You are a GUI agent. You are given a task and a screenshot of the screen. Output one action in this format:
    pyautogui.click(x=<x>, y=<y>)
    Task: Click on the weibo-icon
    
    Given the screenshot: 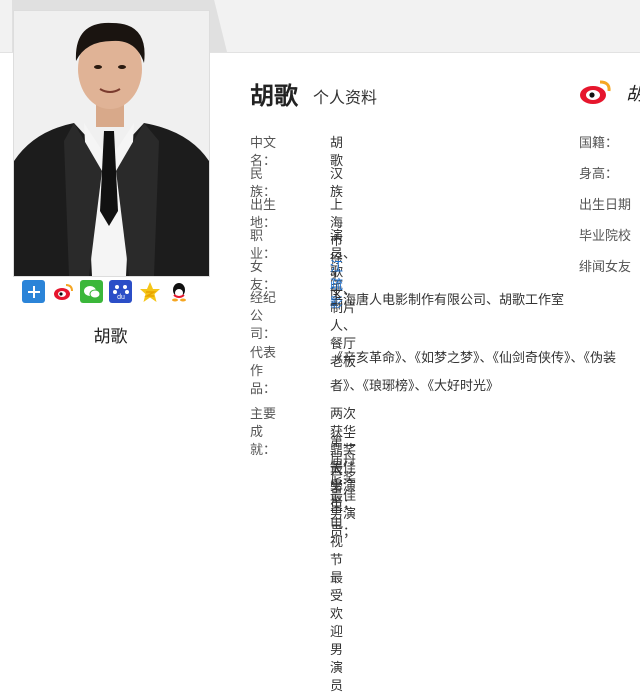 What is the action you would take?
    pyautogui.click(x=62, y=291)
    